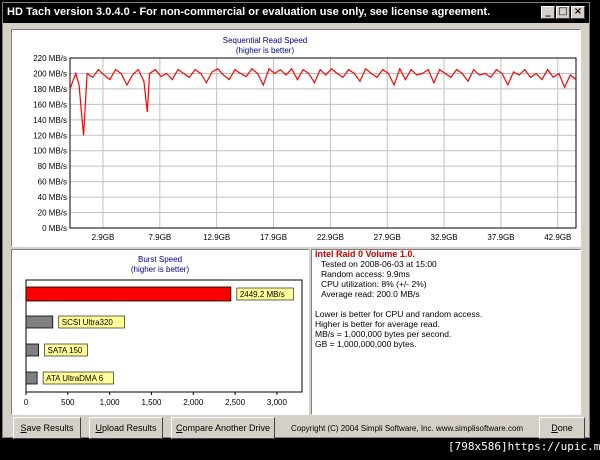  Describe the element at coordinates (52, 213) in the screenshot. I see `read-y-tick-label: 20 MB/s` at that location.